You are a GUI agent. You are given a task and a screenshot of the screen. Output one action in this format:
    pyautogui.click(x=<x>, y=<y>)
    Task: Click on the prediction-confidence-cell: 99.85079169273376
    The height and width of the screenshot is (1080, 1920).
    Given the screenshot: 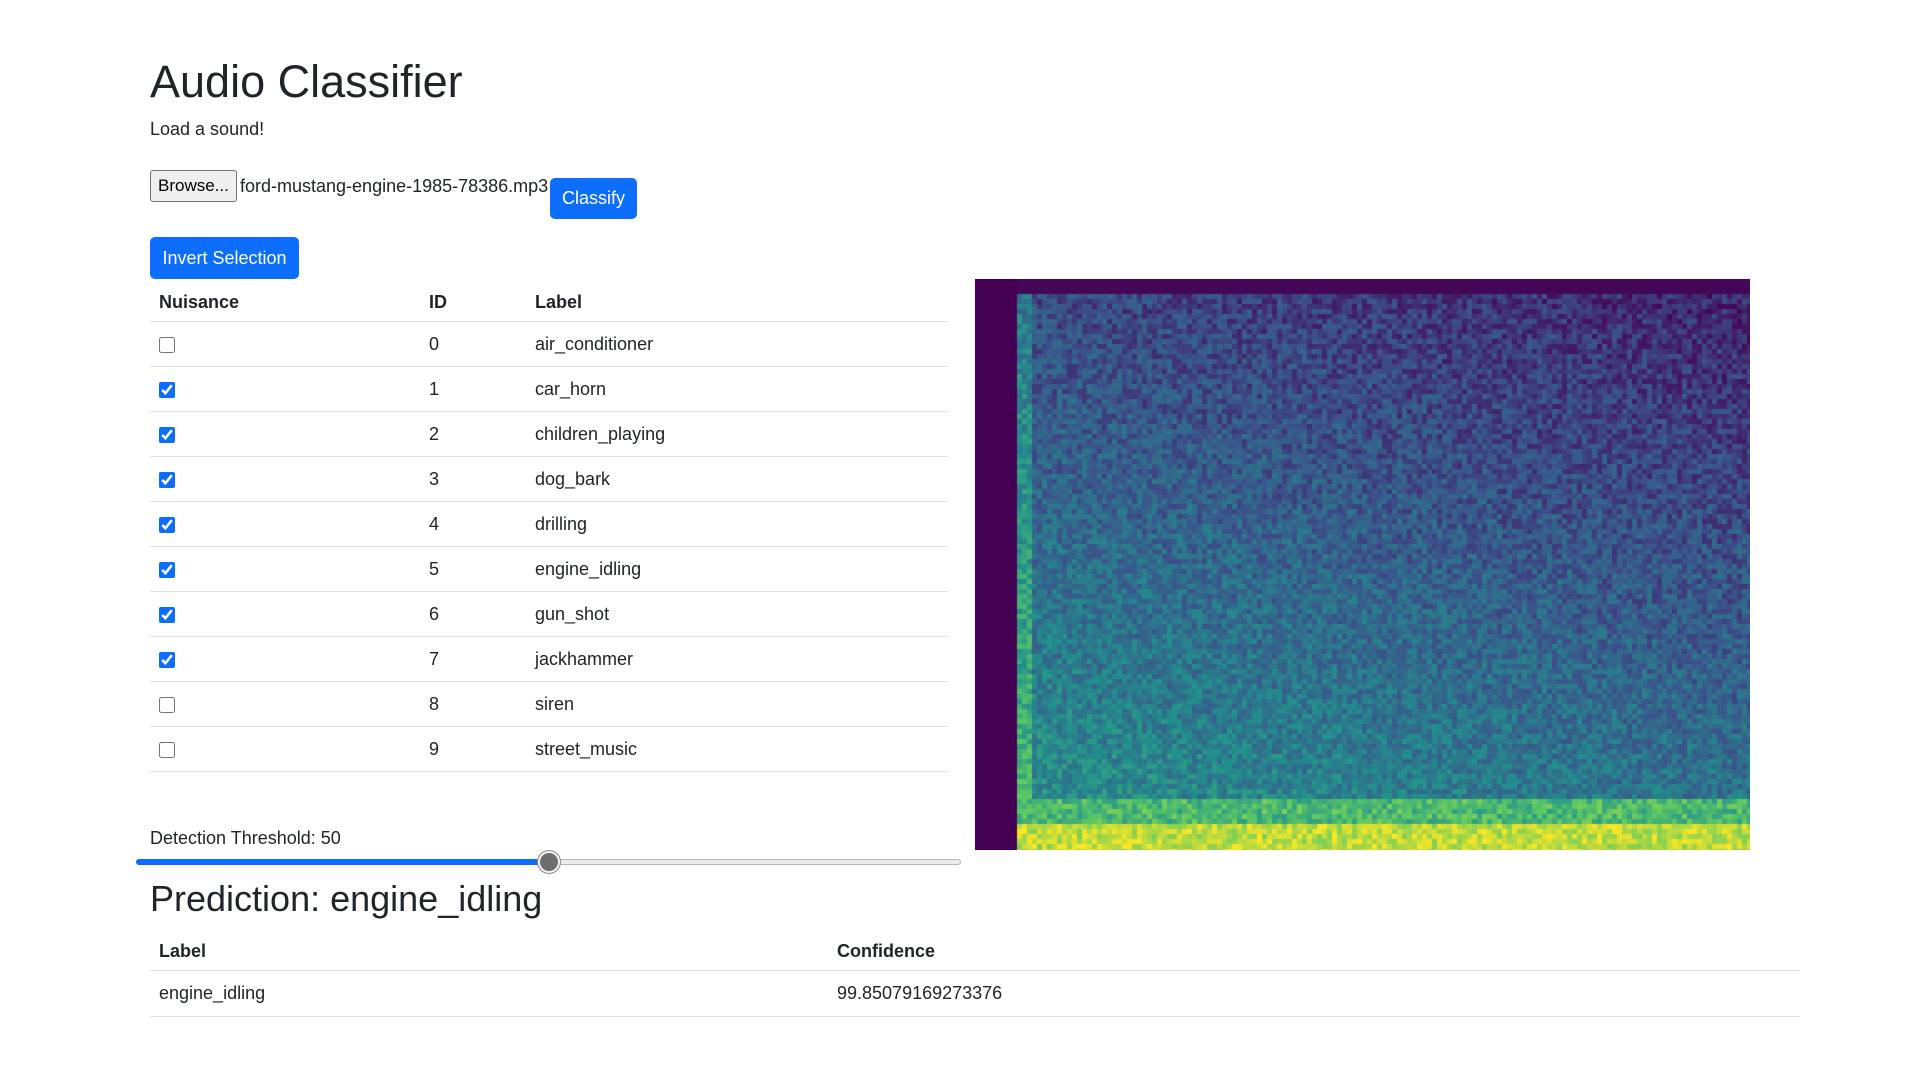 What is the action you would take?
    pyautogui.click(x=1314, y=993)
    